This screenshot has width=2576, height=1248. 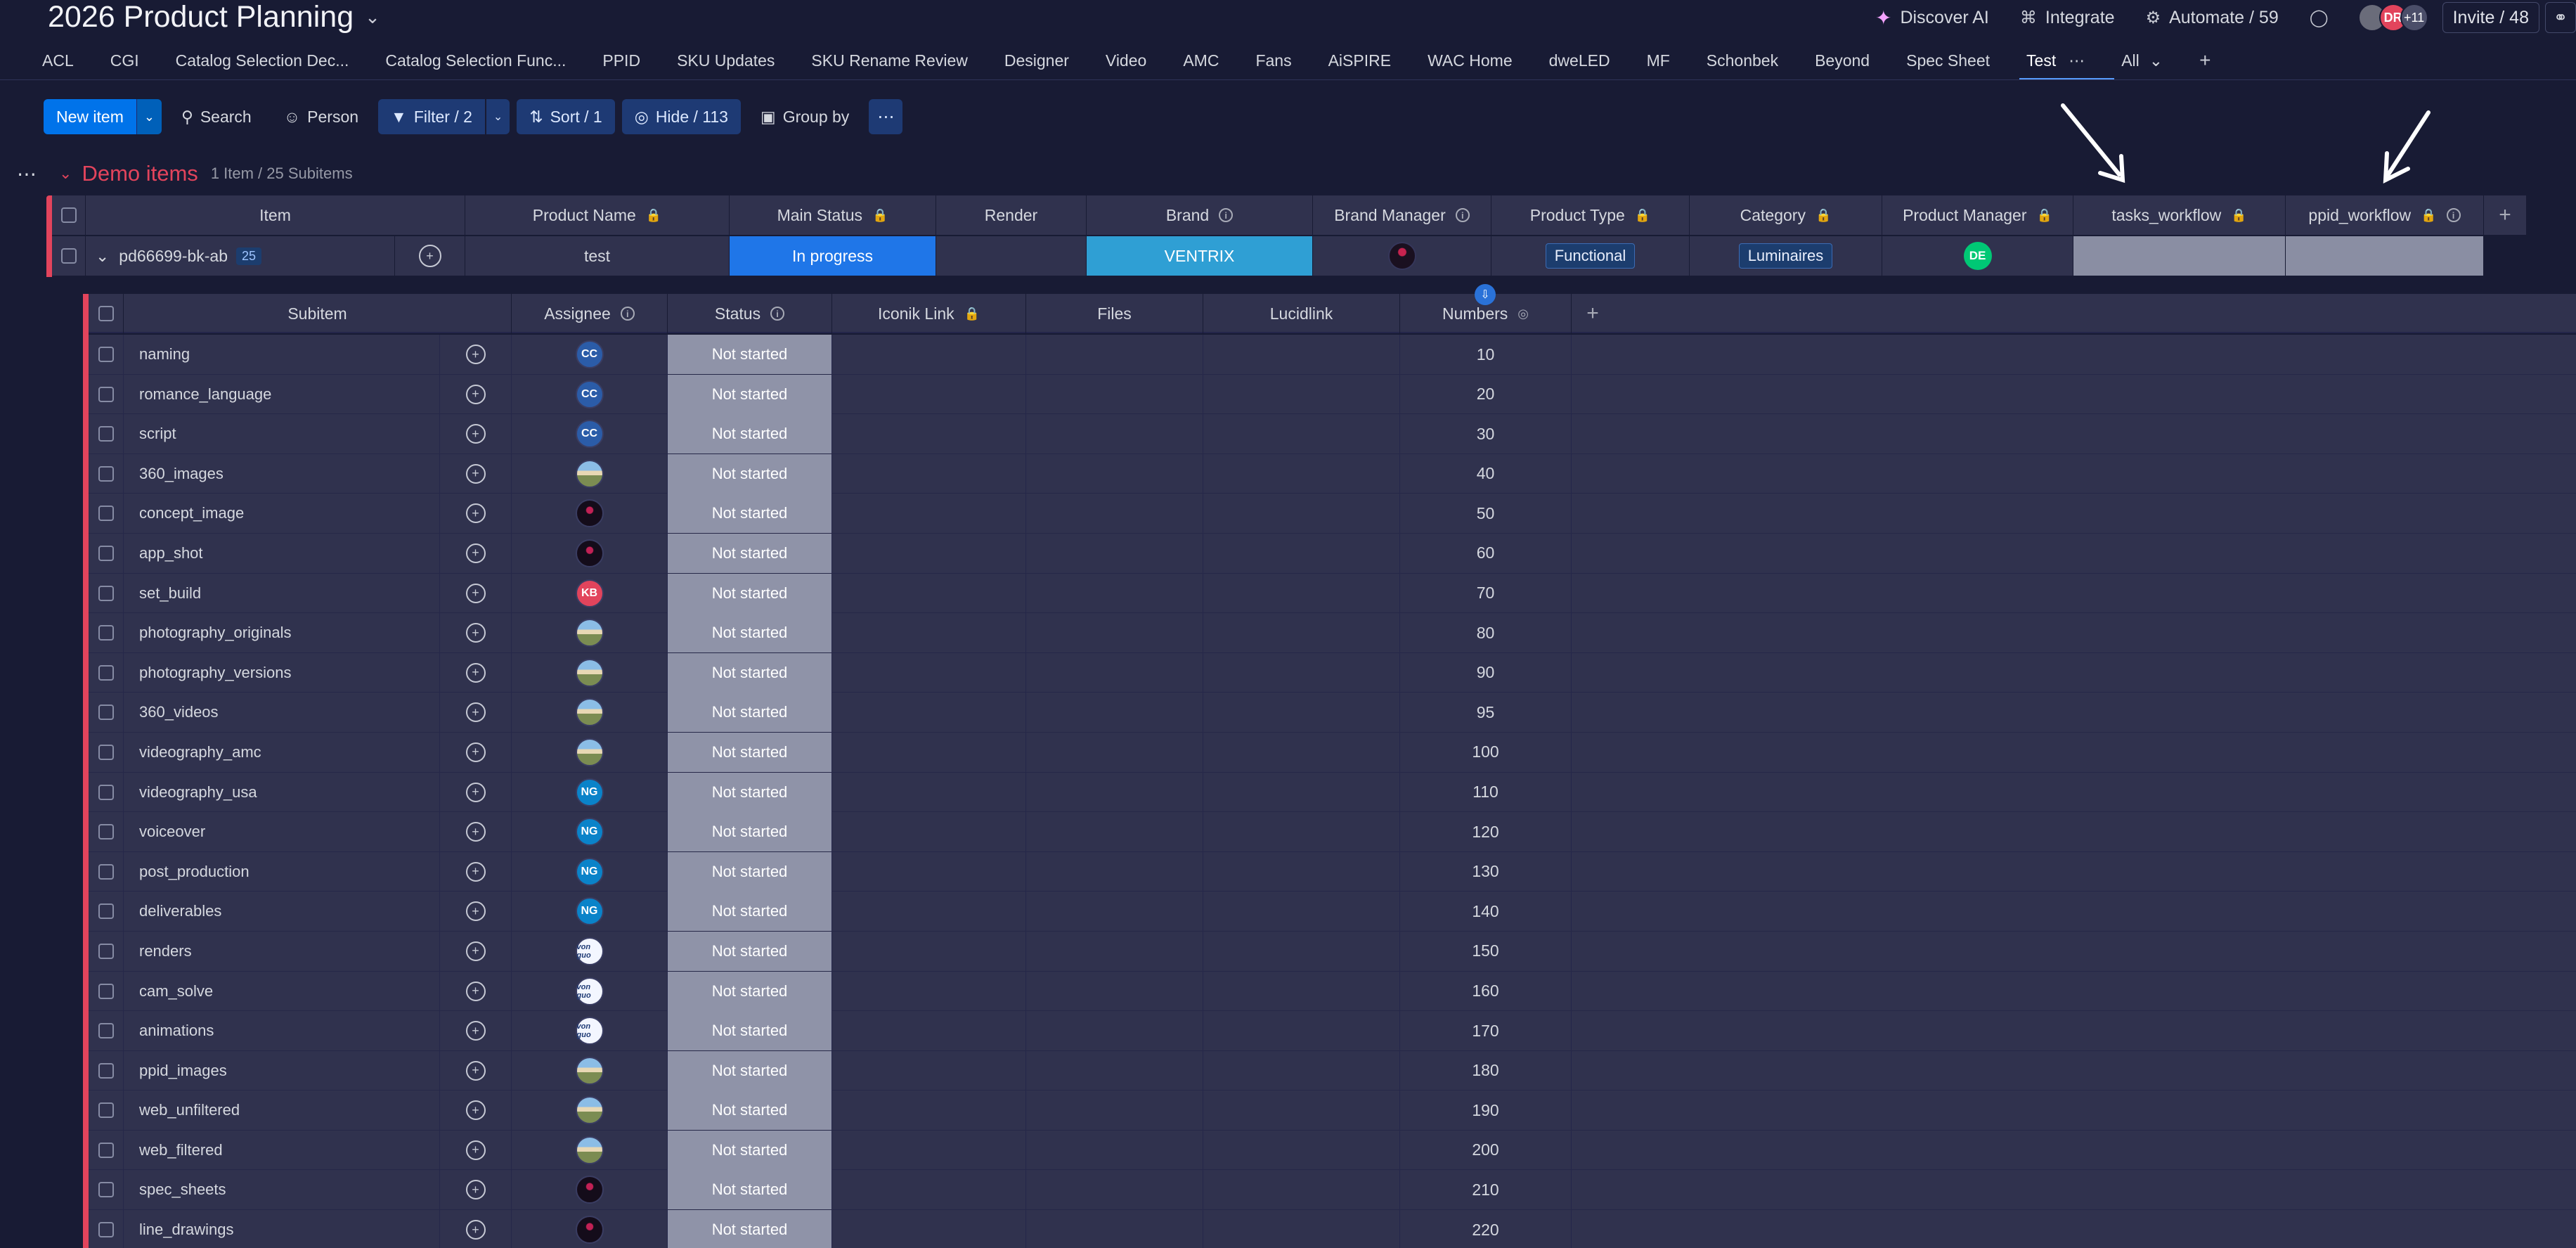 I want to click on tab-amc: AMC, so click(x=1201, y=60).